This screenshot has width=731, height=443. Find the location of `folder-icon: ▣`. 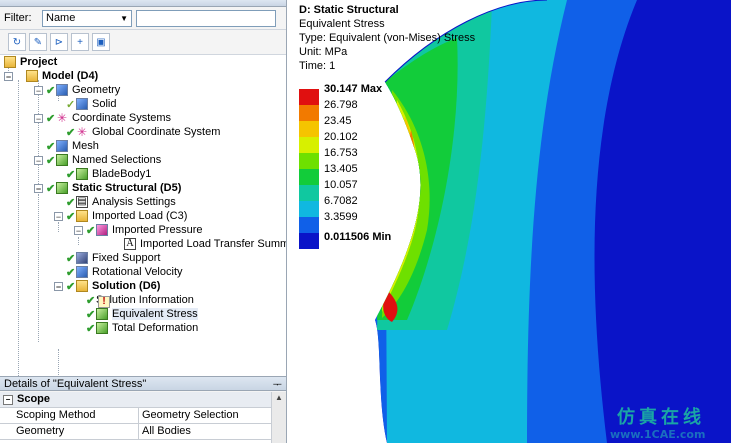

folder-icon: ▣ is located at coordinates (101, 42).